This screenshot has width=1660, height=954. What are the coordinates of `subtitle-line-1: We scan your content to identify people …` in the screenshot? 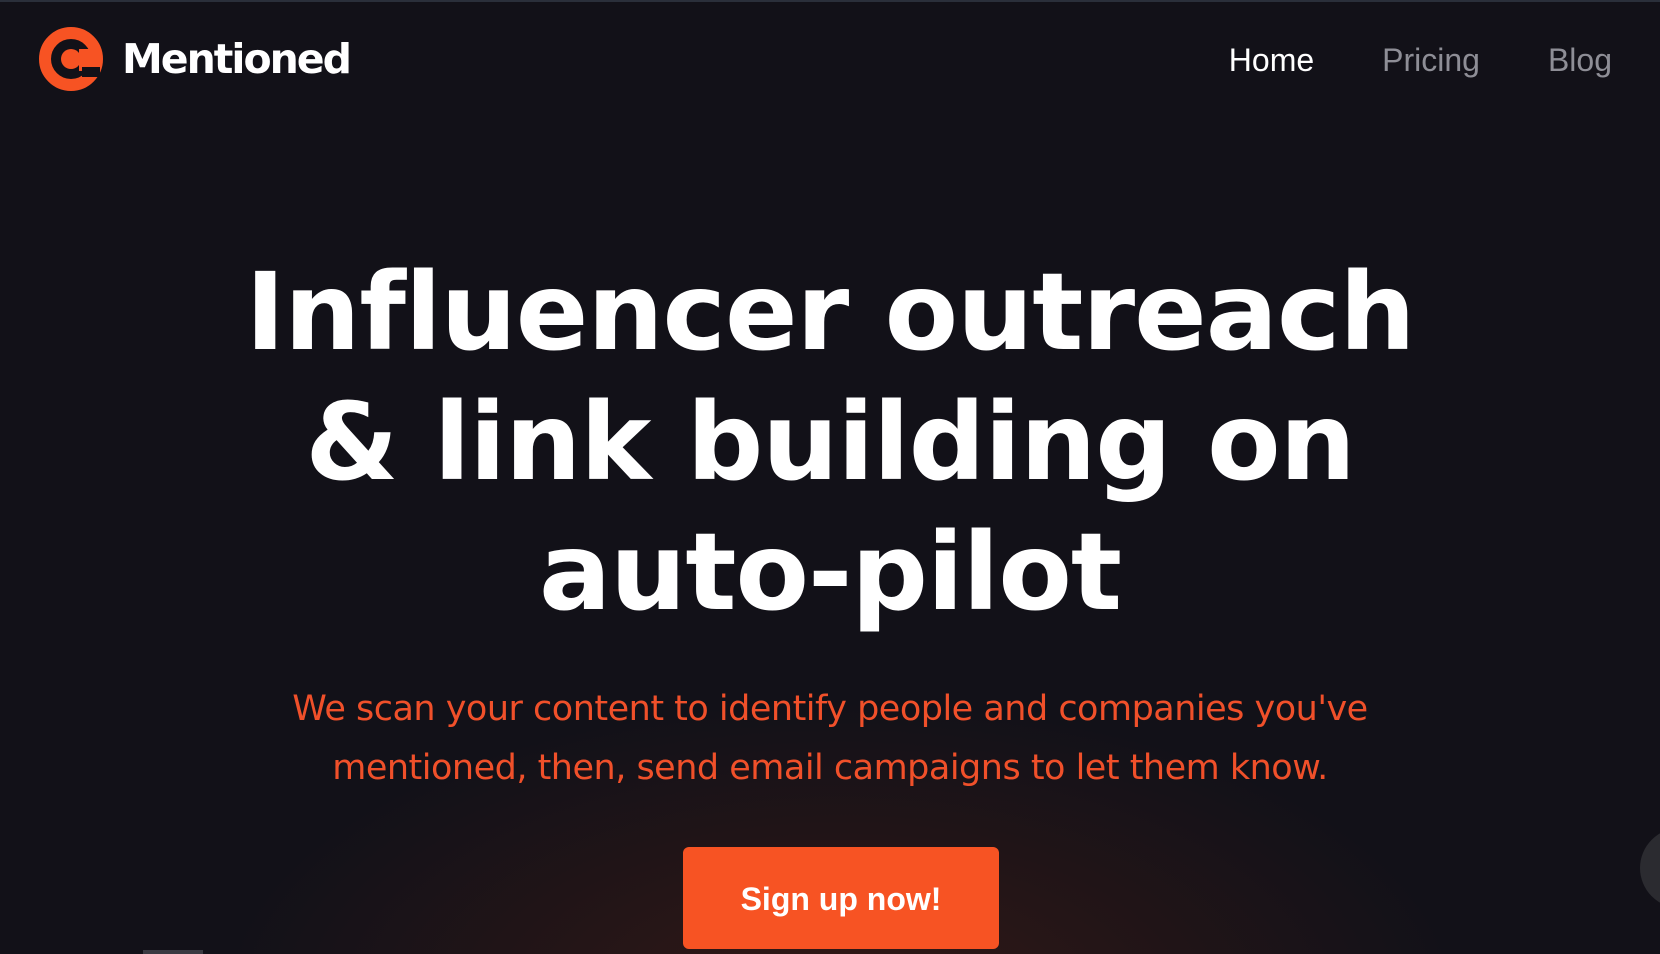 It's located at (830, 709).